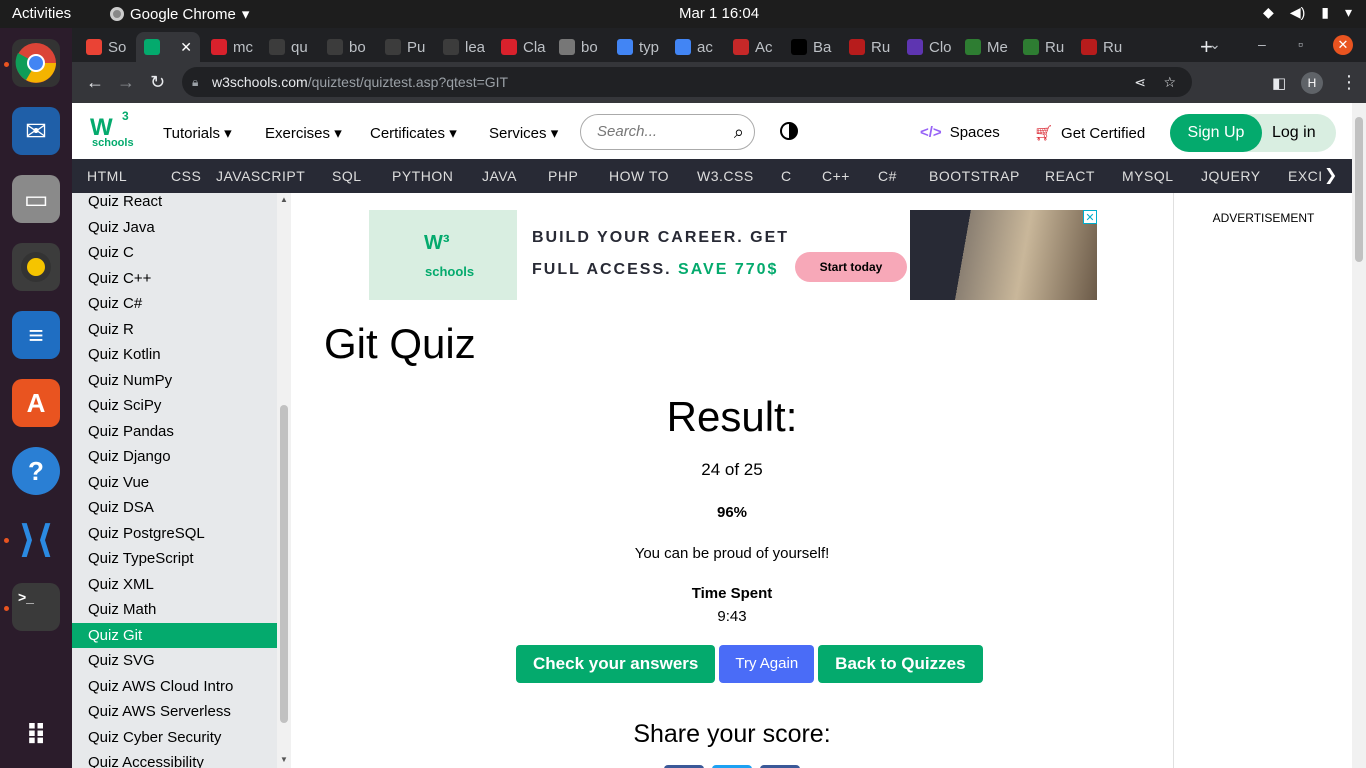 This screenshot has height=768, width=1366. I want to click on dark-mode-toggle-icon, so click(789, 131).